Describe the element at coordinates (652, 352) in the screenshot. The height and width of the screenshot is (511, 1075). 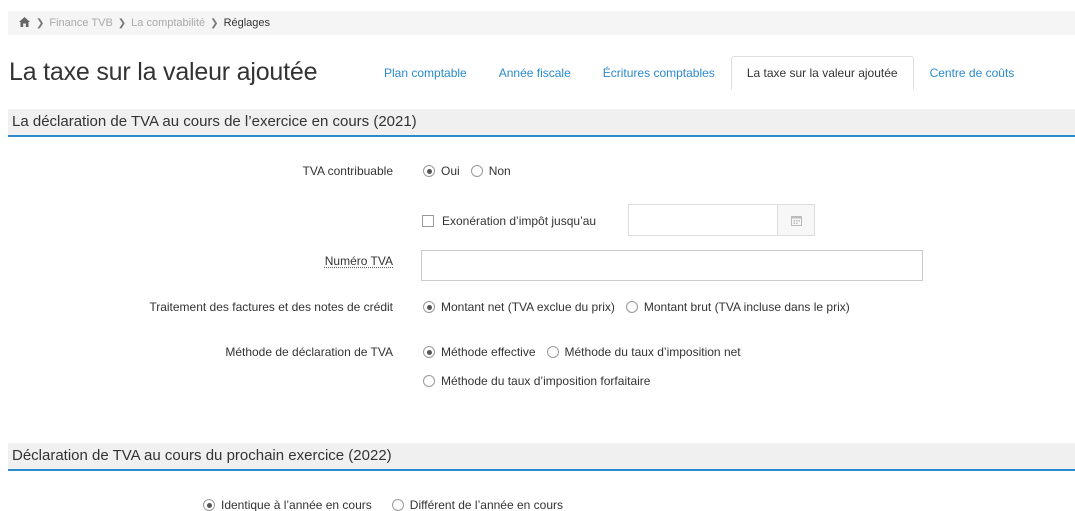
I see `radio-label: Méthode du taux d’imposition net` at that location.